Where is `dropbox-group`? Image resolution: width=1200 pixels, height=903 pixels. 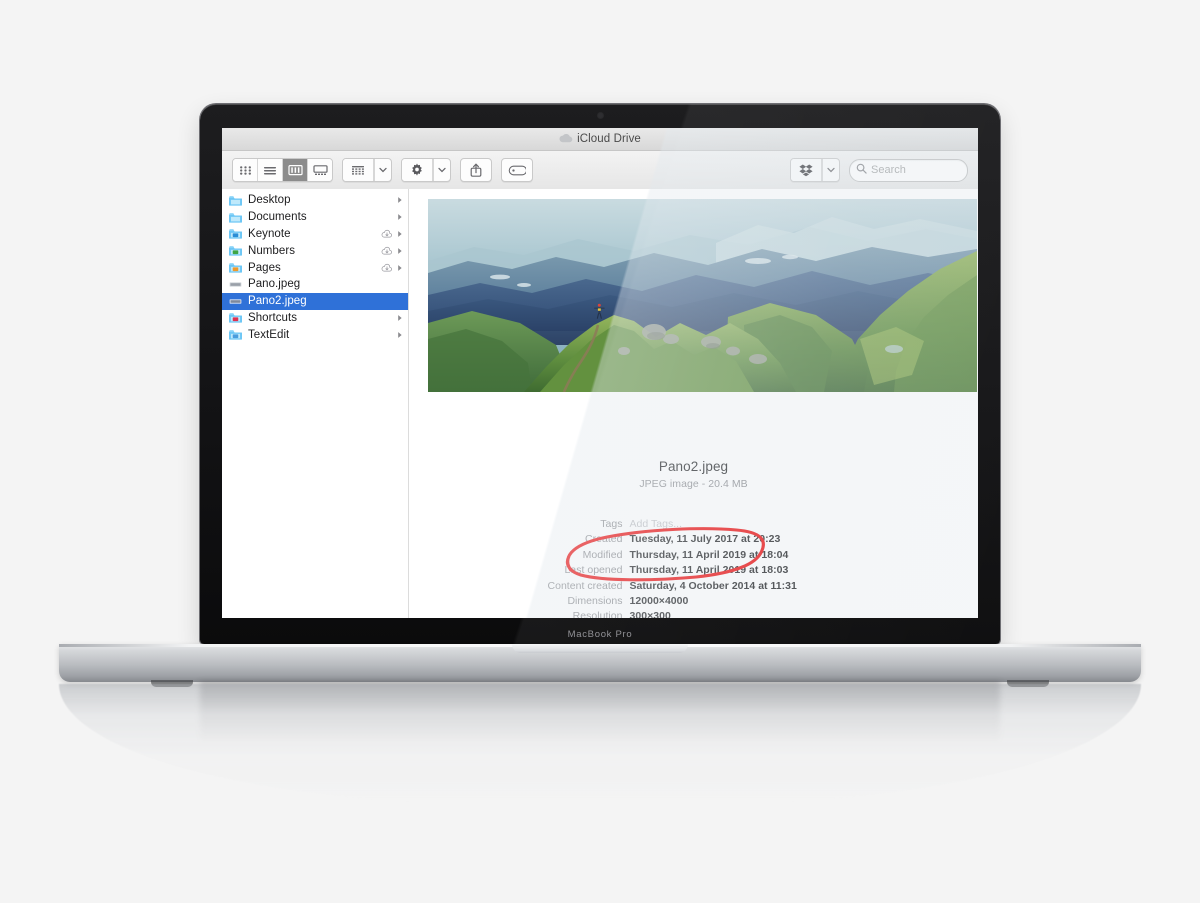 dropbox-group is located at coordinates (815, 170).